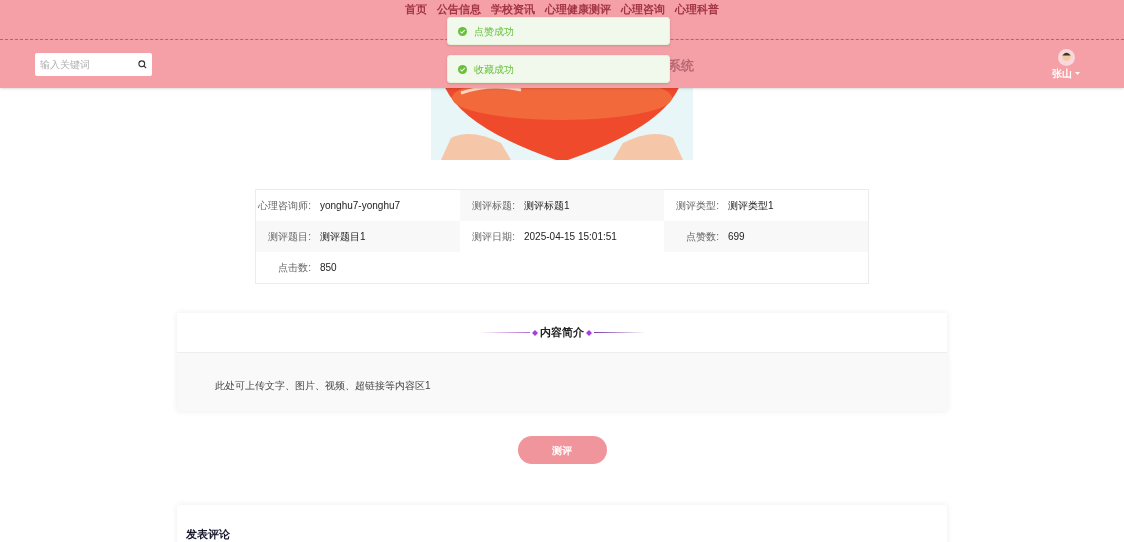 The image size is (1124, 542). What do you see at coordinates (328, 268) in the screenshot?
I see `field-value: 850` at bounding box center [328, 268].